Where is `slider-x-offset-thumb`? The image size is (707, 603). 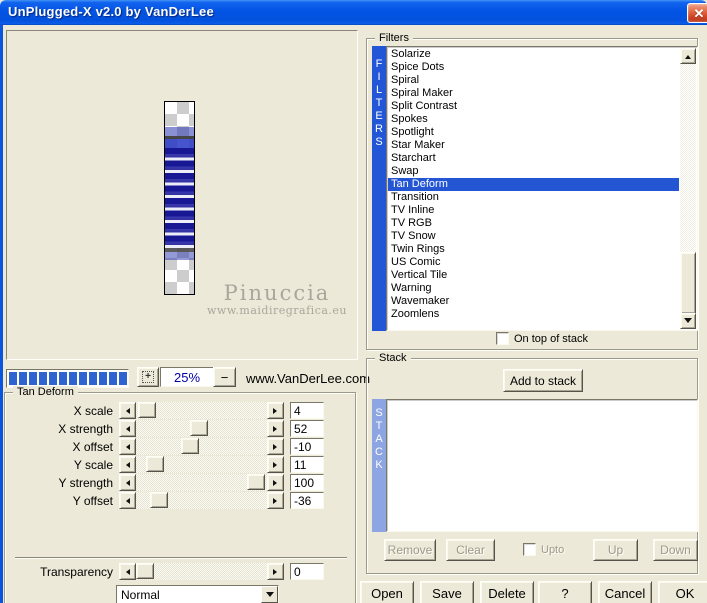
slider-x-offset-thumb is located at coordinates (190, 446).